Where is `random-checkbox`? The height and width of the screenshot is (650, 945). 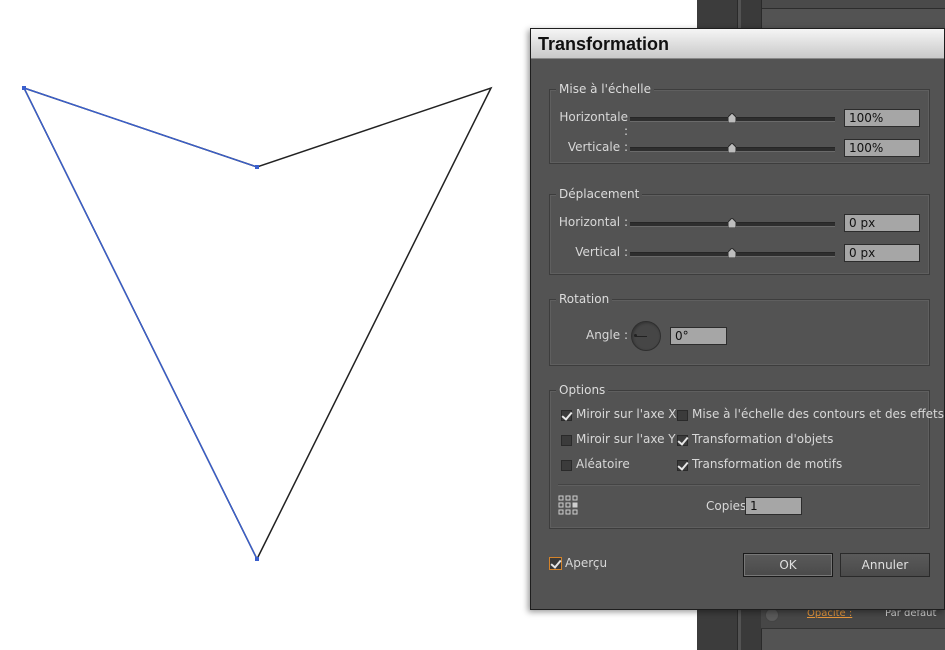
random-checkbox is located at coordinates (566, 465).